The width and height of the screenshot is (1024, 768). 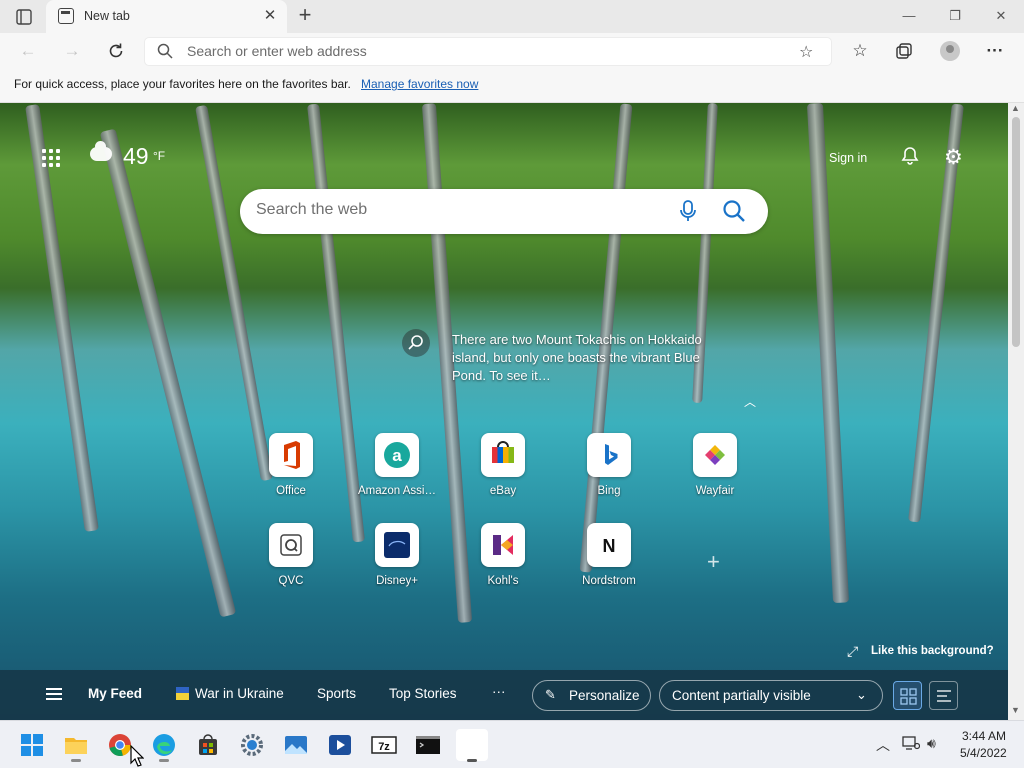 I want to click on tab-new-tab: New tab ✕, so click(x=166, y=16).